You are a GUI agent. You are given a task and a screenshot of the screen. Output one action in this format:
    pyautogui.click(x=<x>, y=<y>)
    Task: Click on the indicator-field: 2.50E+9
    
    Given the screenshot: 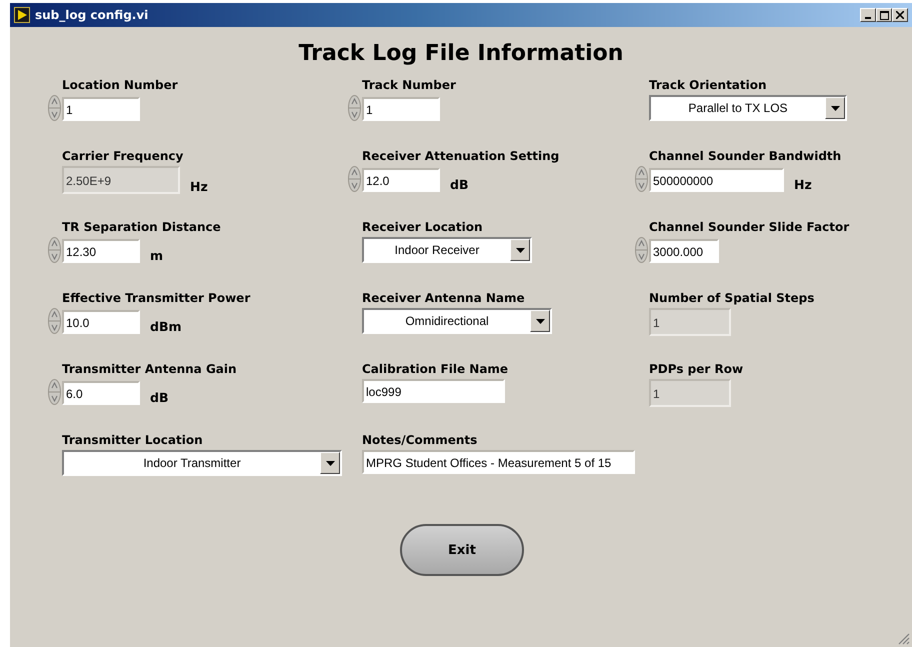 What is the action you would take?
    pyautogui.click(x=121, y=180)
    